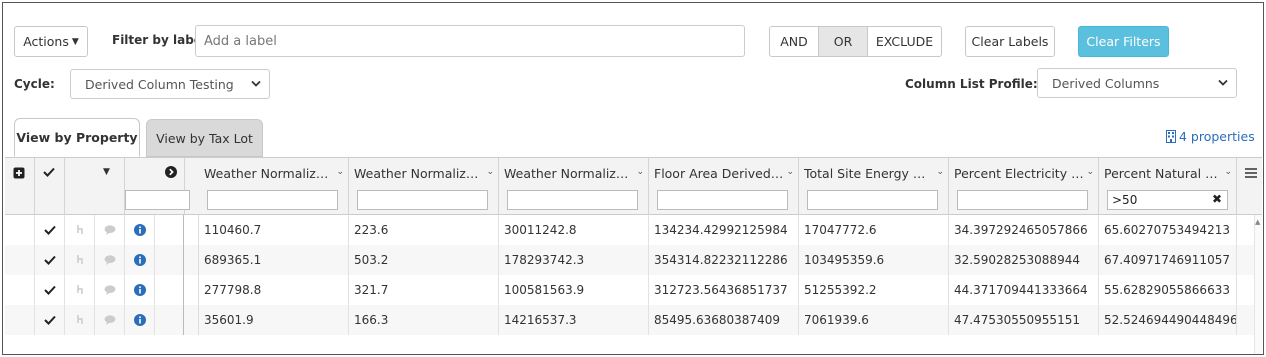 This screenshot has width=1266, height=357. Describe the element at coordinates (20, 186) in the screenshot. I see `select-all-header` at that location.